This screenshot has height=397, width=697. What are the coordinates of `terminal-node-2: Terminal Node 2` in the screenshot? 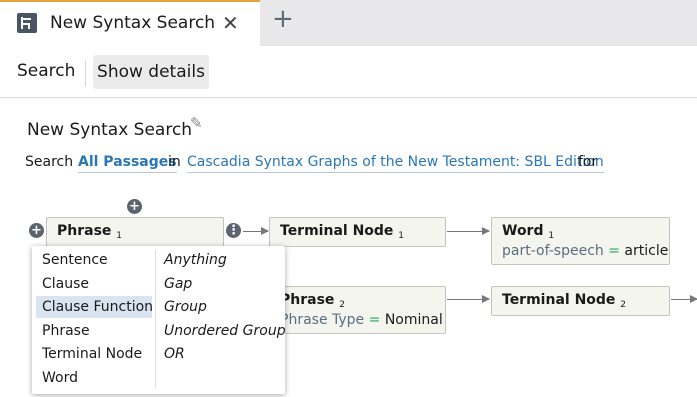 It's located at (580, 301).